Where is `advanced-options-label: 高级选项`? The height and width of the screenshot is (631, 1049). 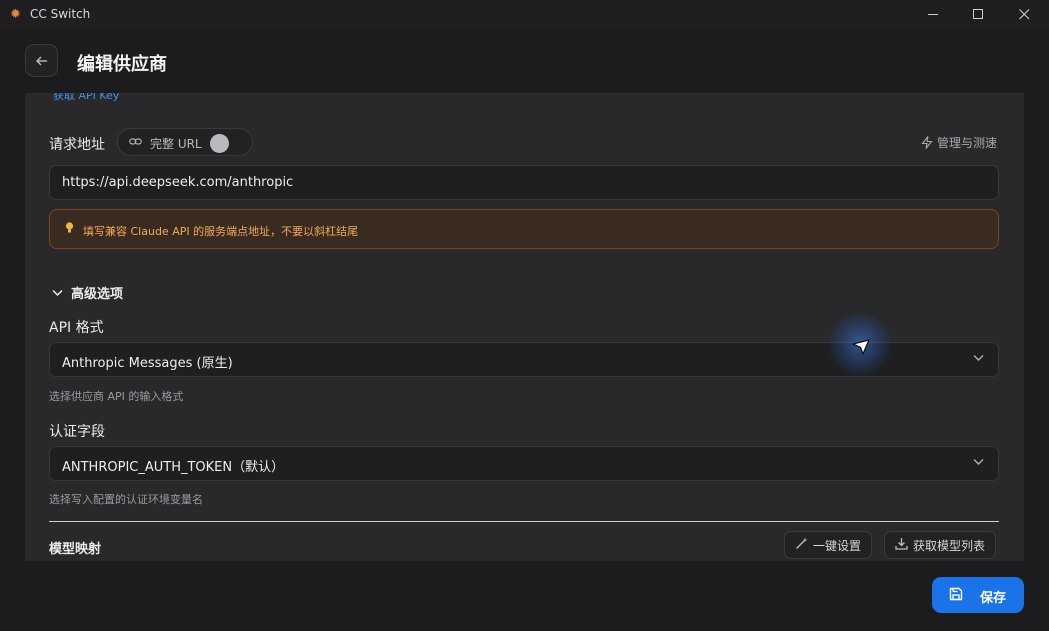
advanced-options-label: 高级选项 is located at coordinates (97, 294).